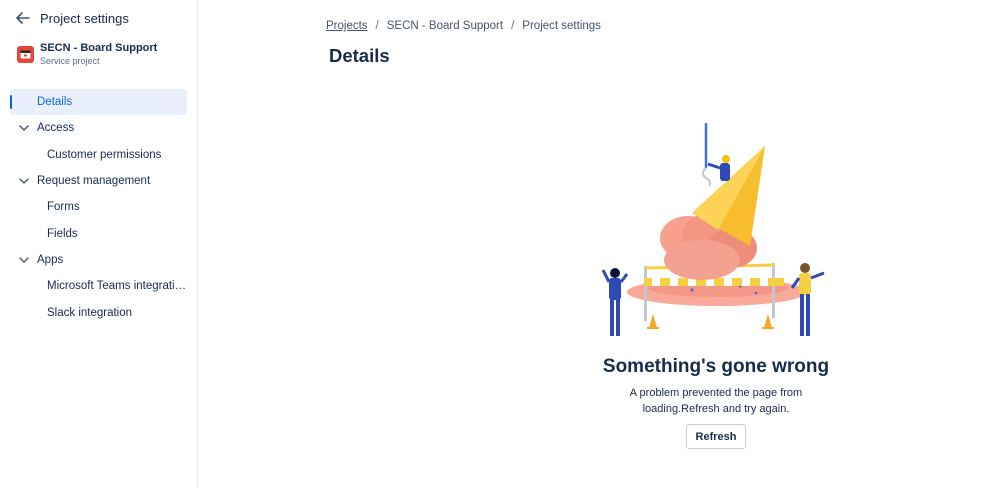 The image size is (999, 488). I want to click on nav-item-forms: Forms, so click(99, 207).